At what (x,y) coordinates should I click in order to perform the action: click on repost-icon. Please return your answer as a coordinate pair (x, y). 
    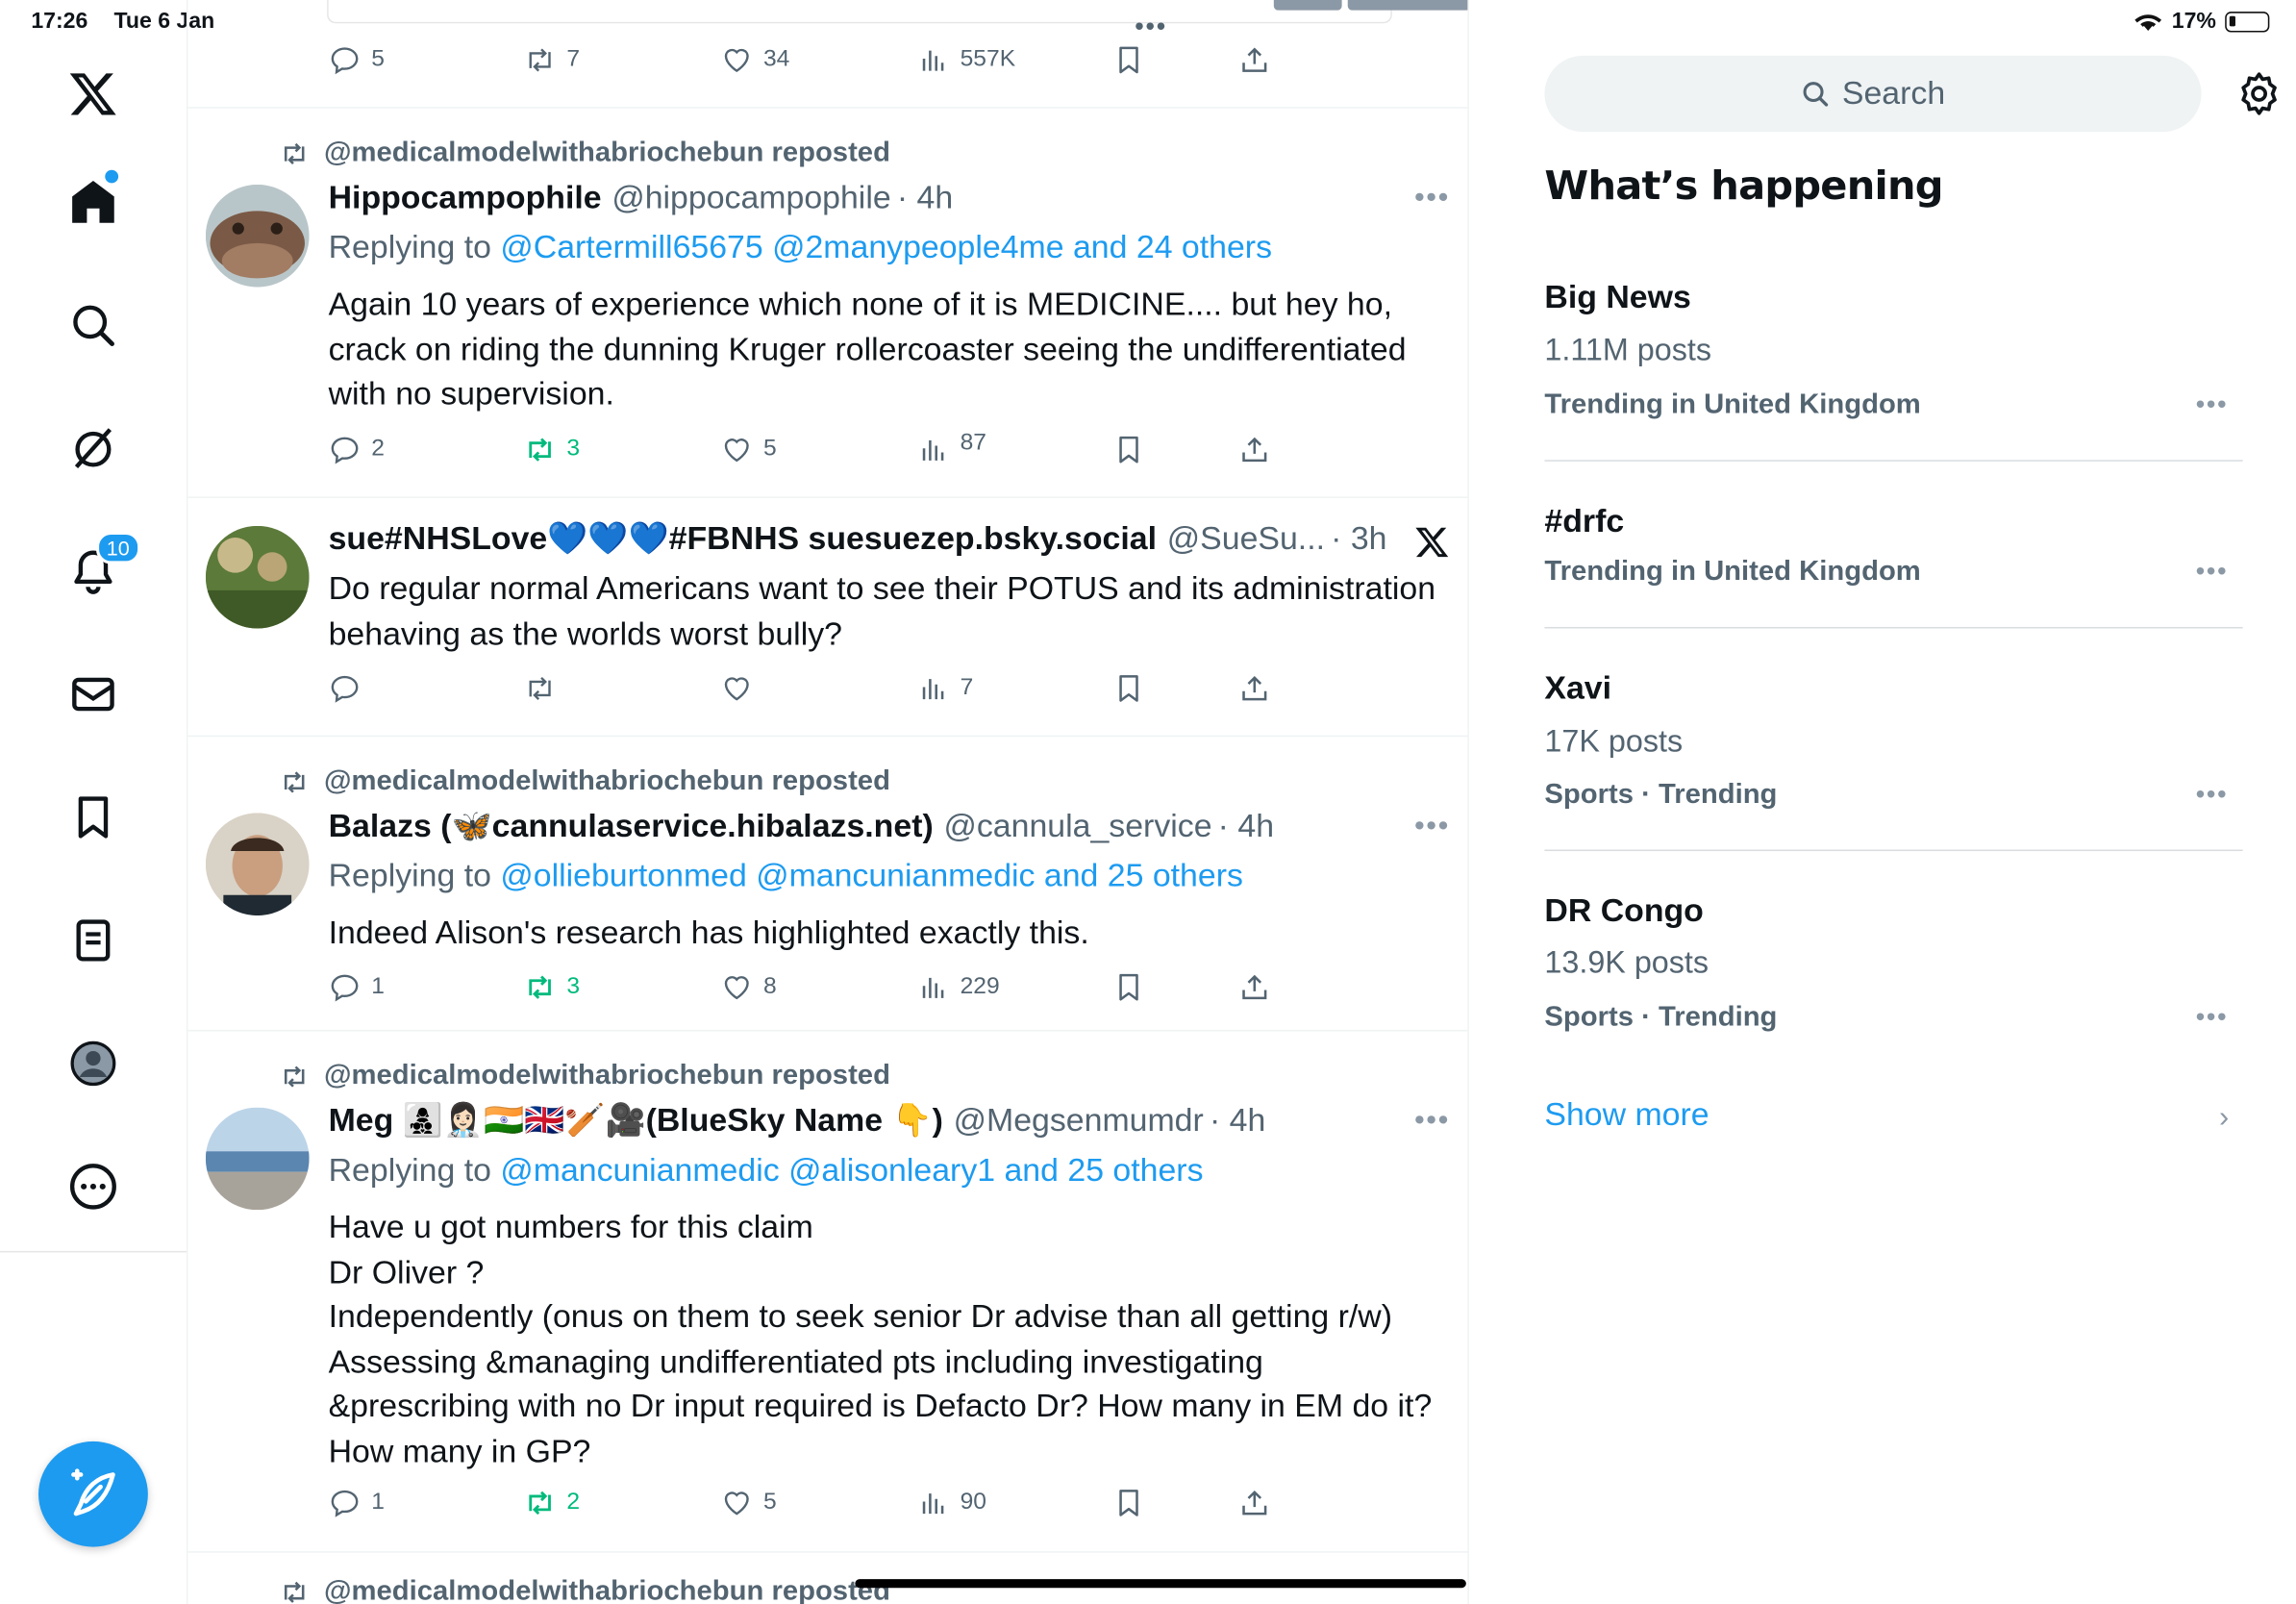
    Looking at the image, I should click on (540, 987).